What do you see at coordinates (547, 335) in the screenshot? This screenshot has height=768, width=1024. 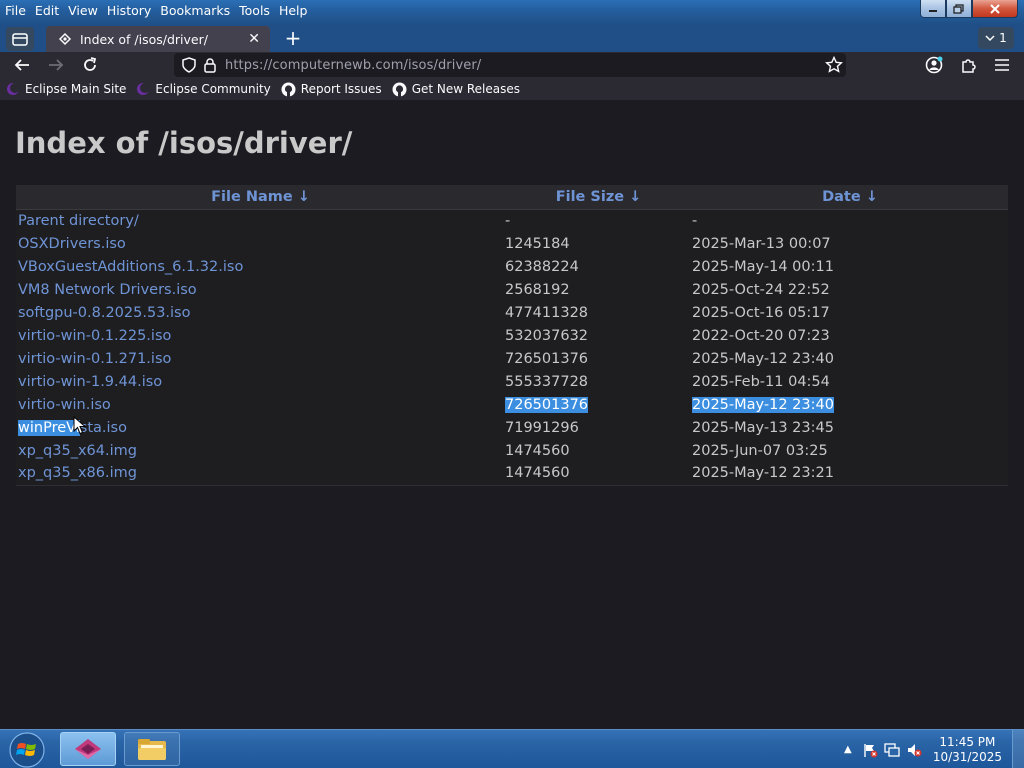 I see `file-size: 532037632` at bounding box center [547, 335].